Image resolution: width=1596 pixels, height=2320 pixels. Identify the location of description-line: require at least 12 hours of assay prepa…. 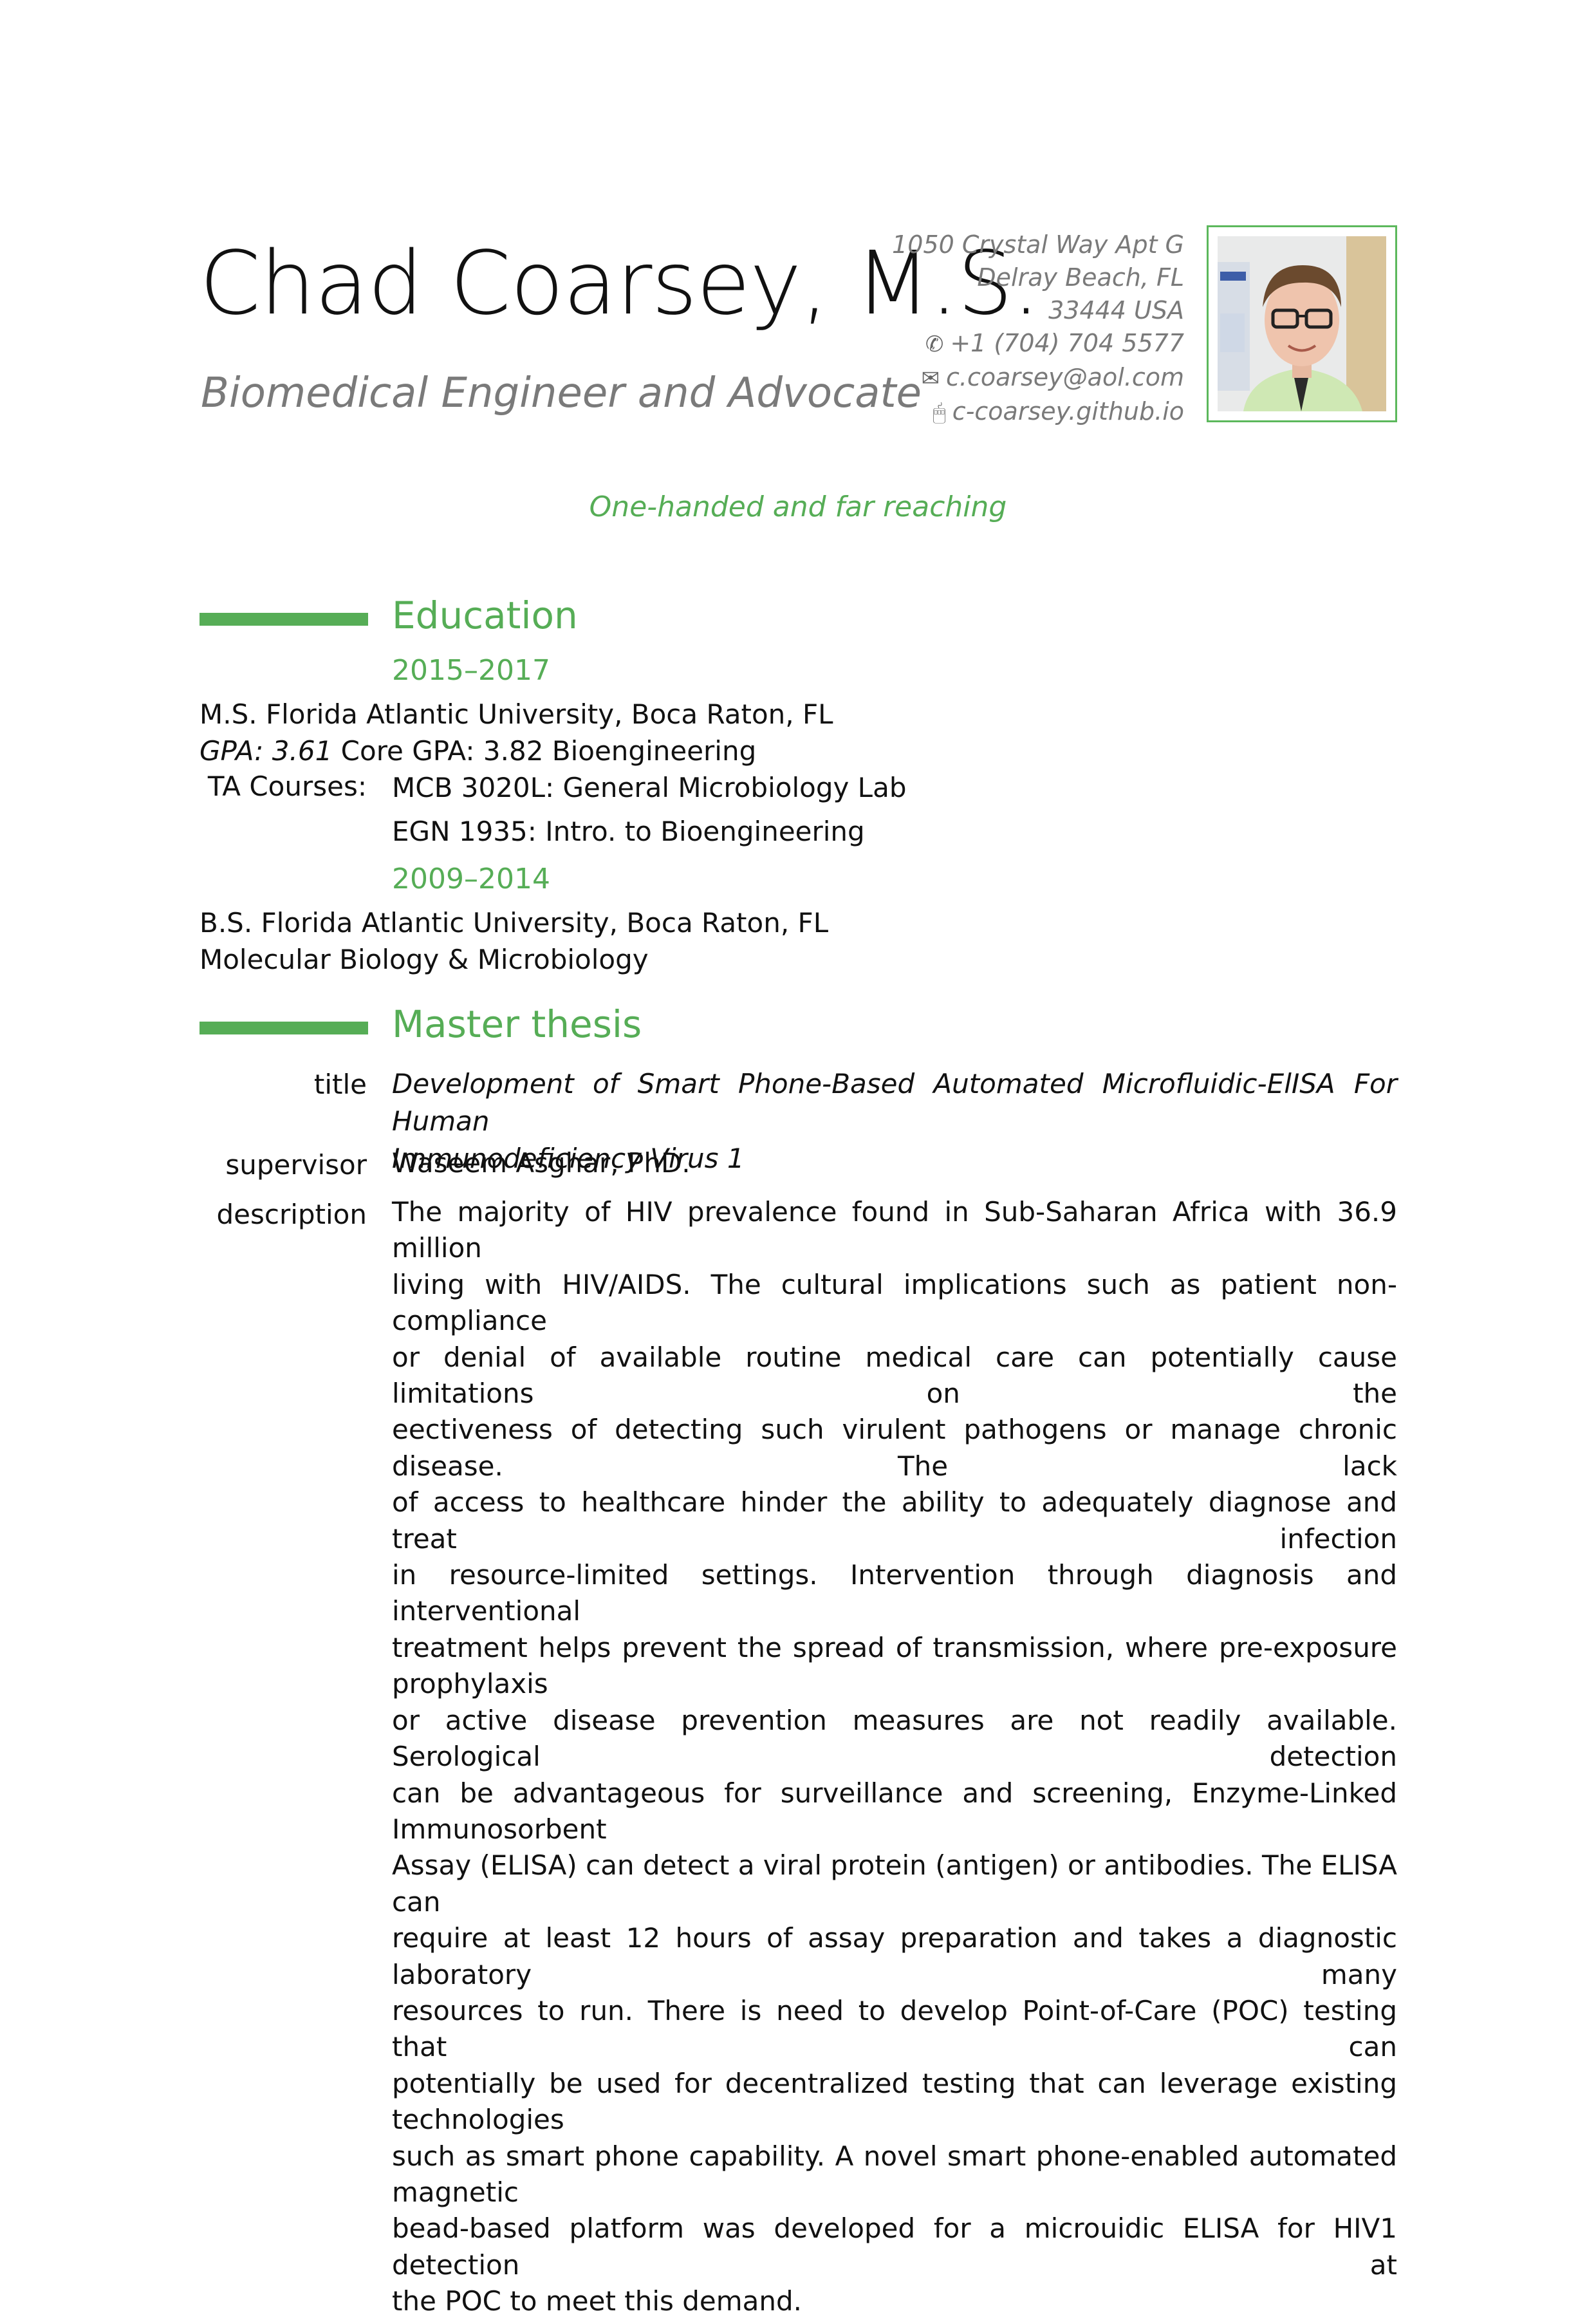
(894, 1956).